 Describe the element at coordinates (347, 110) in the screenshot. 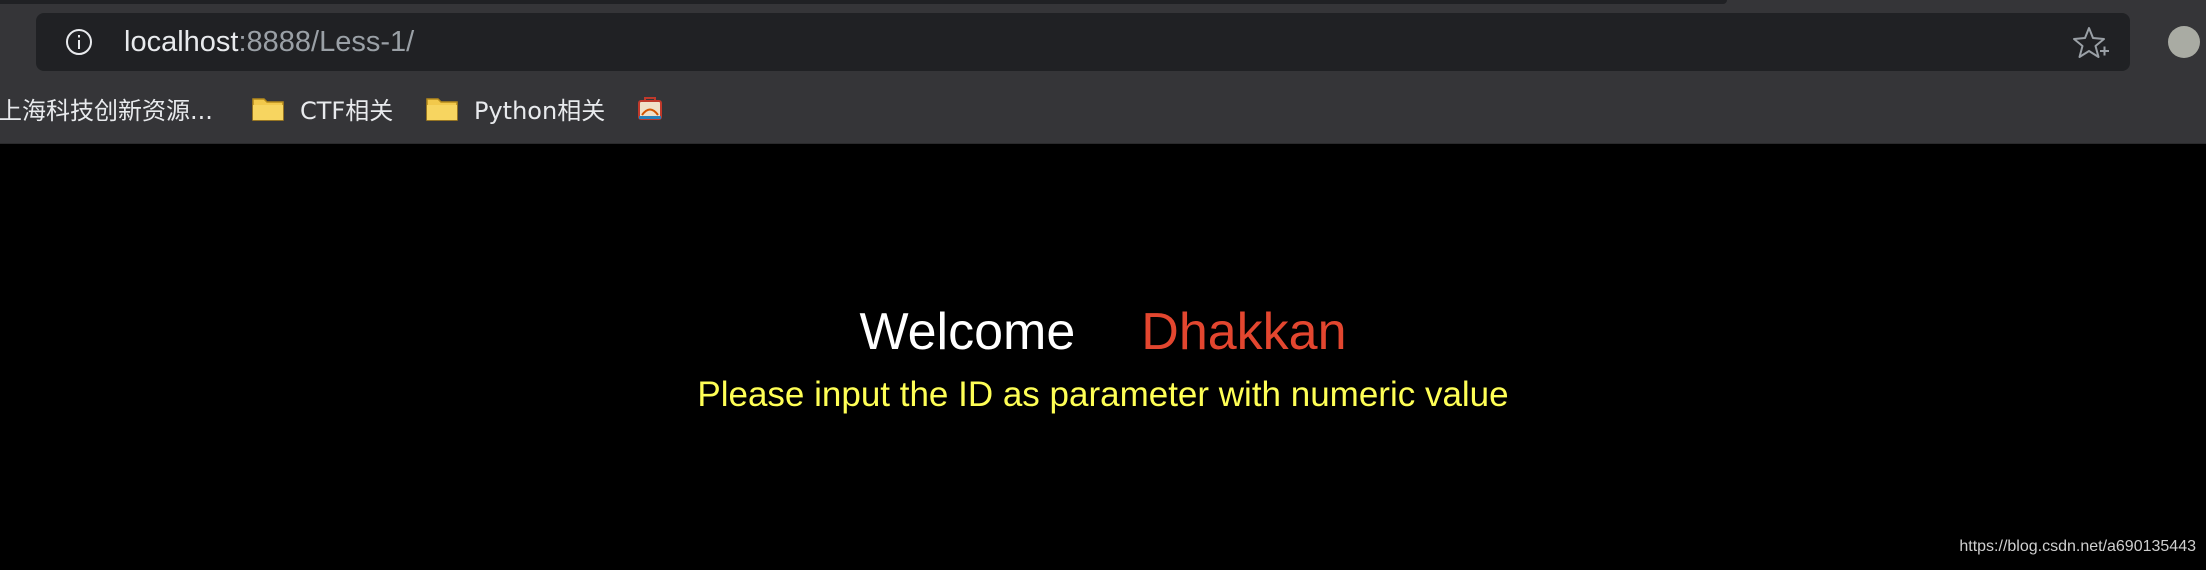

I see `bookmark-label: CTF相关` at that location.